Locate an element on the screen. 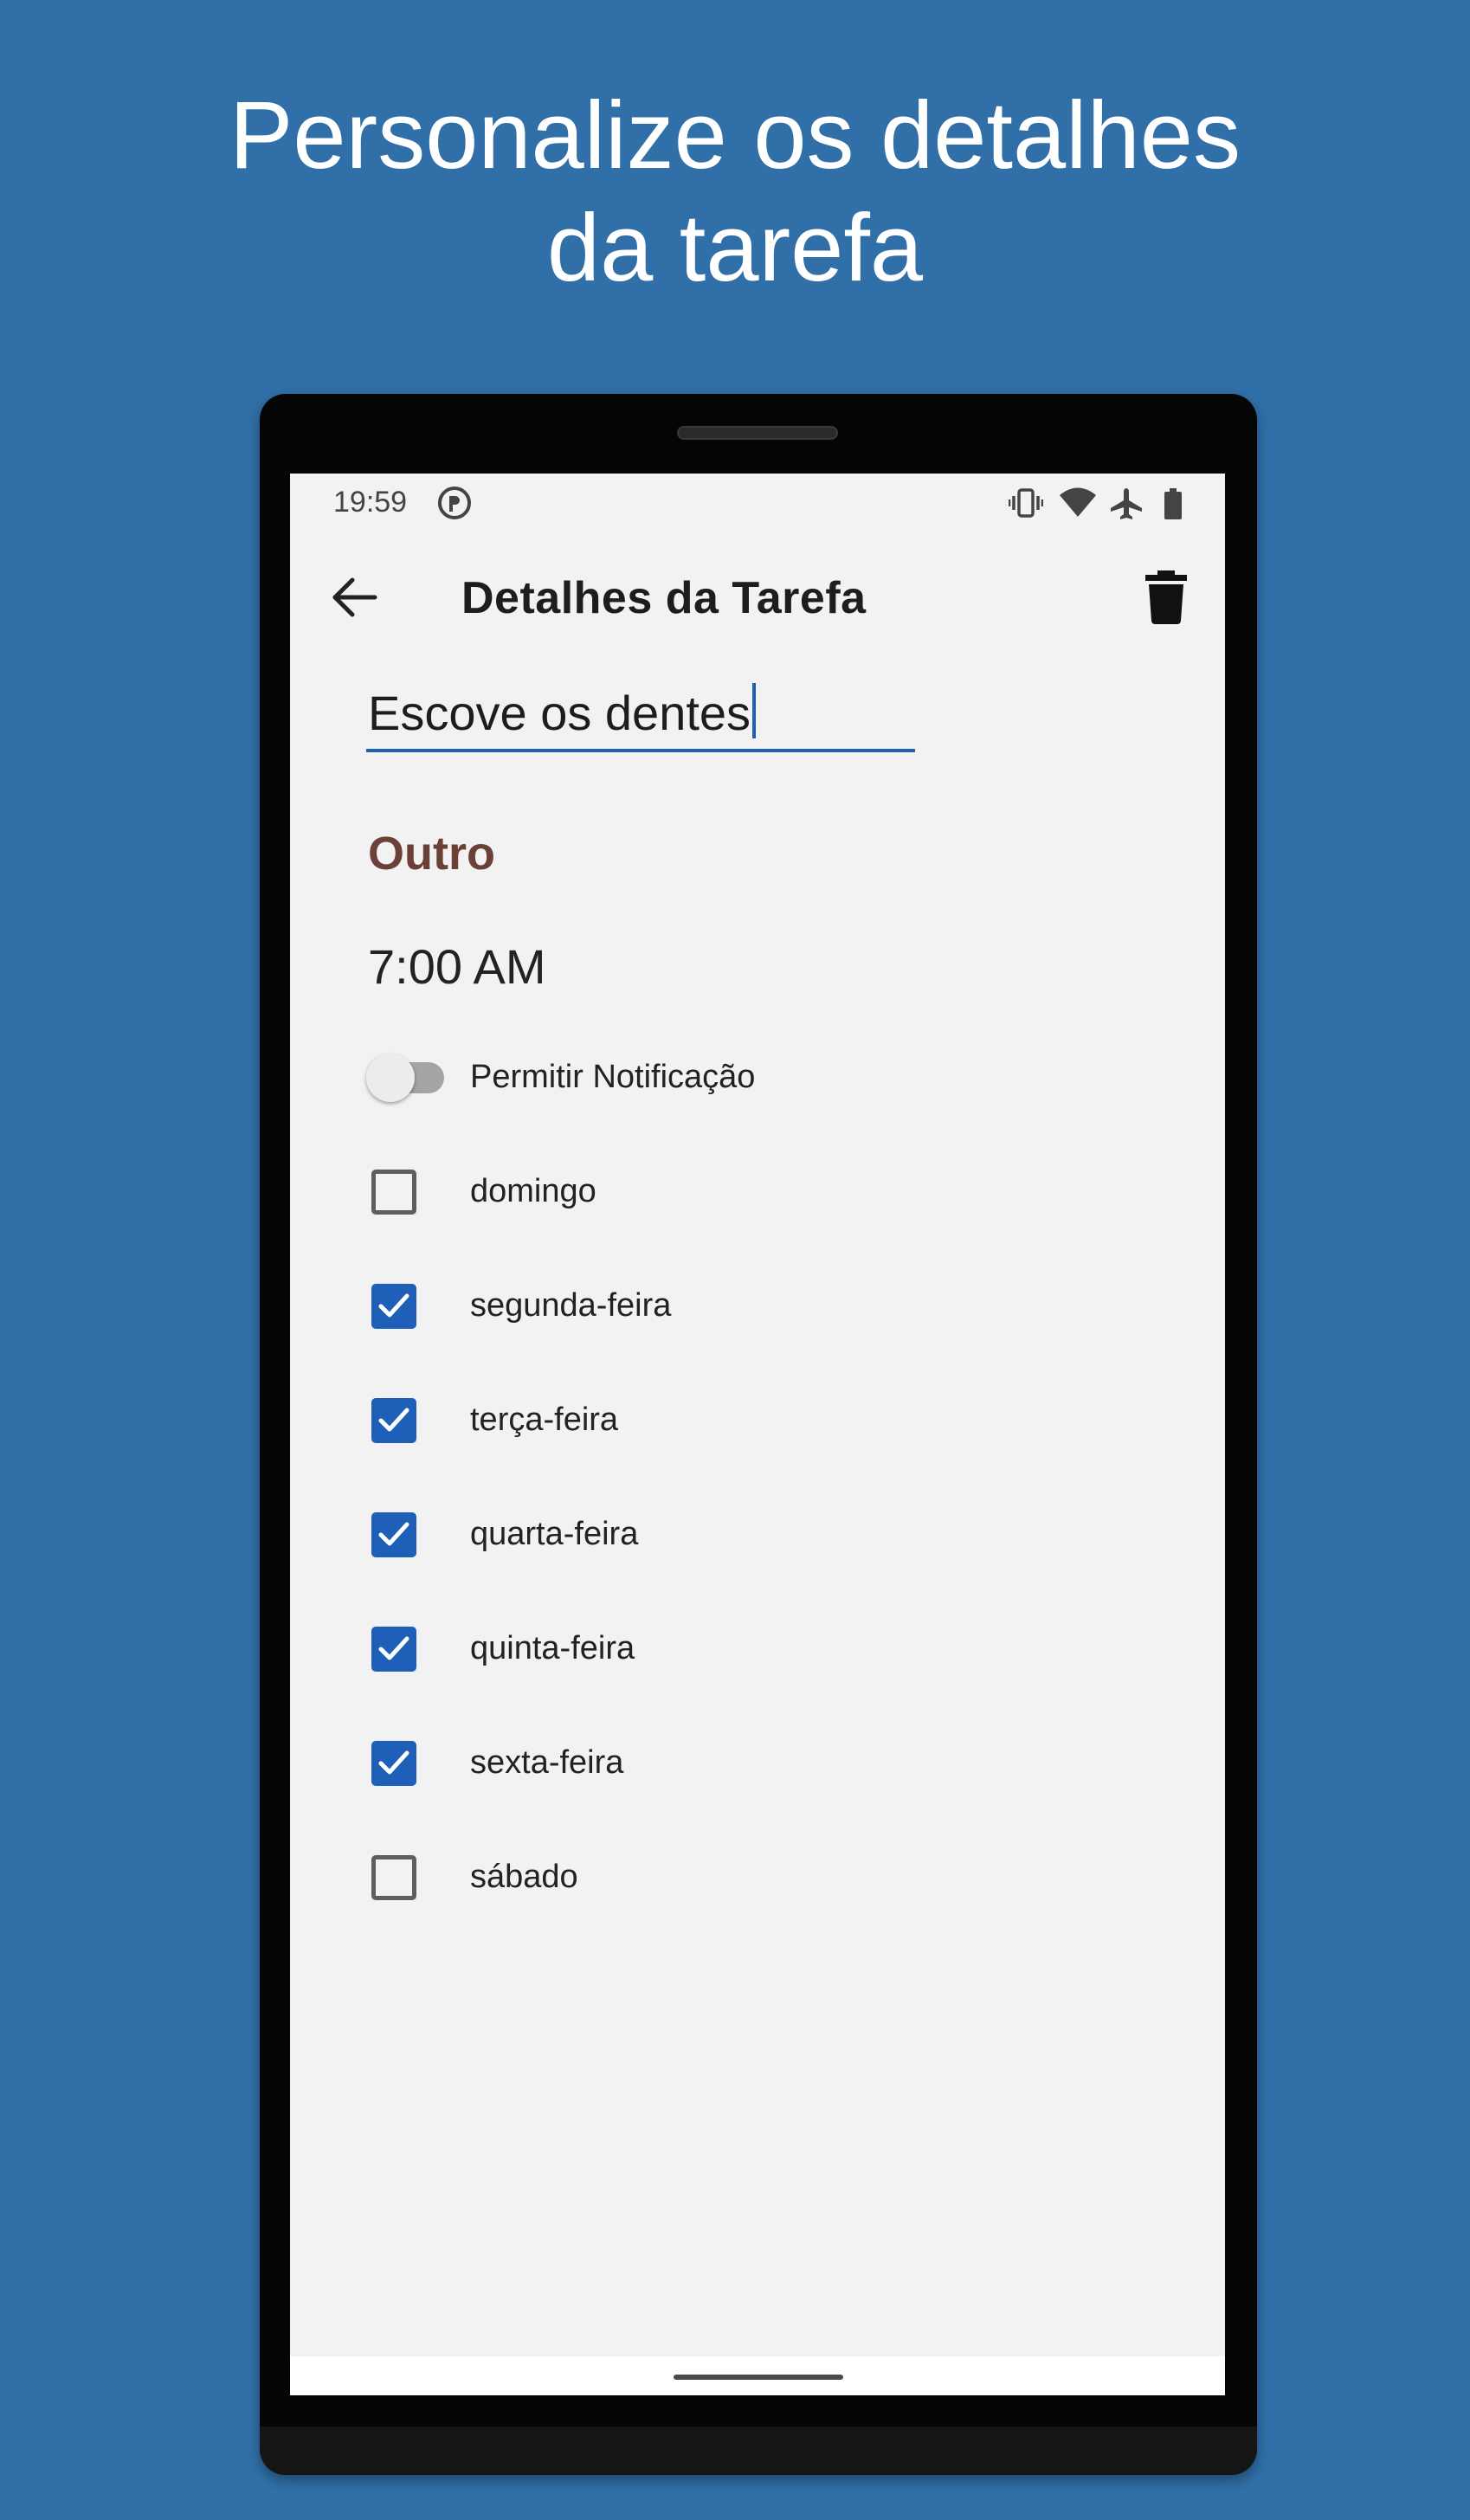 This screenshot has width=1470, height=2520. day-label: terça-feira is located at coordinates (545, 1420).